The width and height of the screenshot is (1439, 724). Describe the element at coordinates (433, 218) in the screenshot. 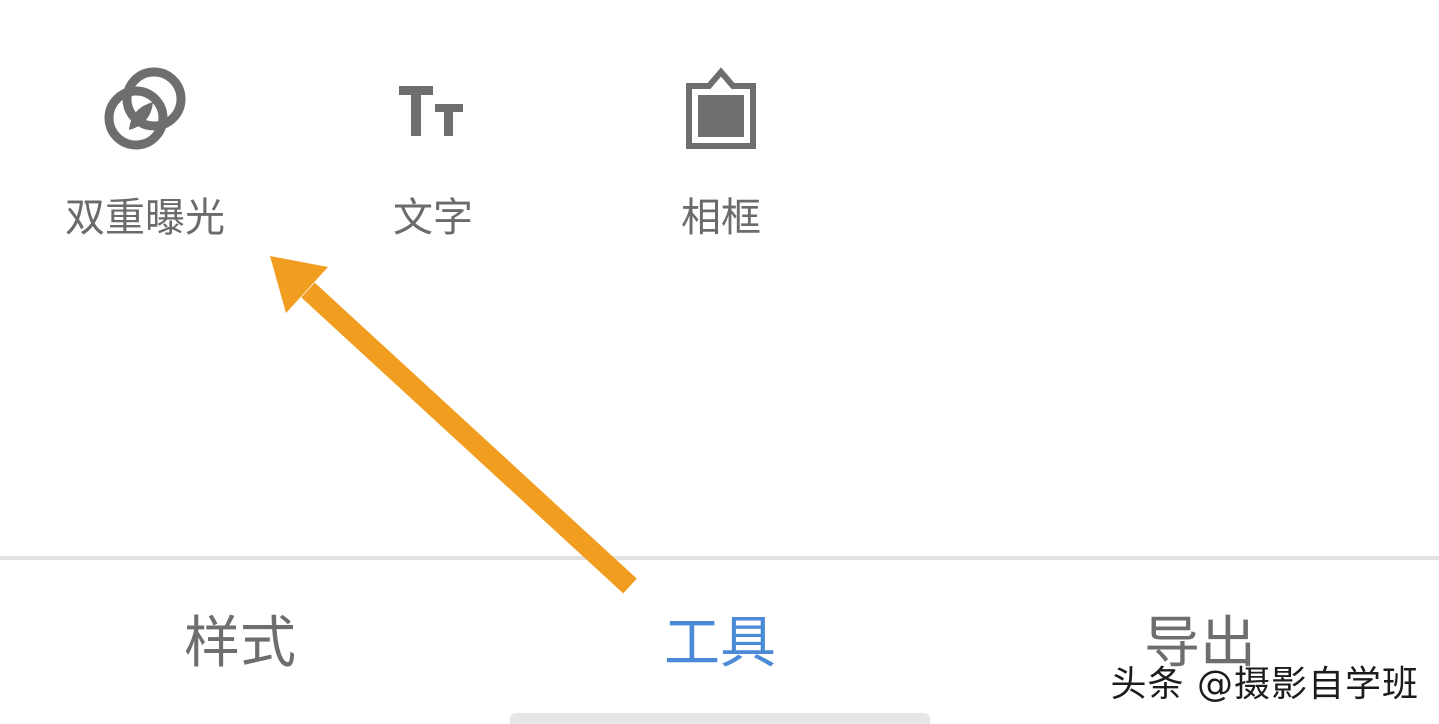

I see `tool-label-text: 文字` at that location.